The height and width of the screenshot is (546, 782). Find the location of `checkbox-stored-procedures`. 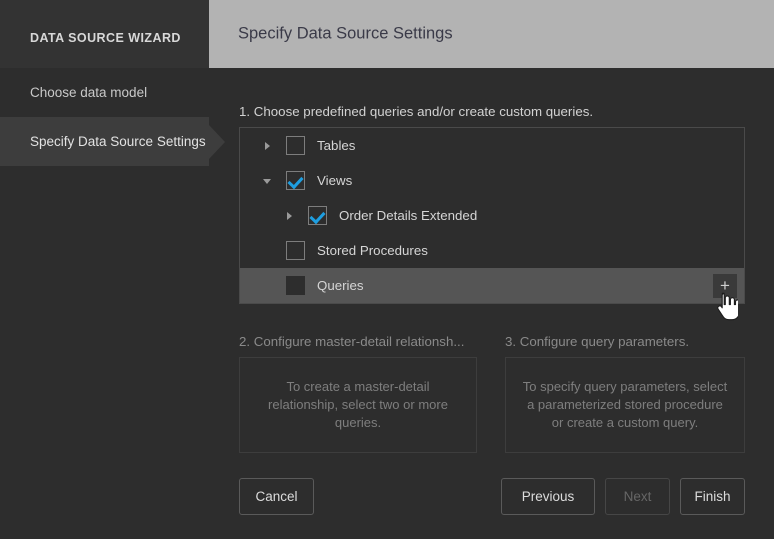

checkbox-stored-procedures is located at coordinates (295, 250).